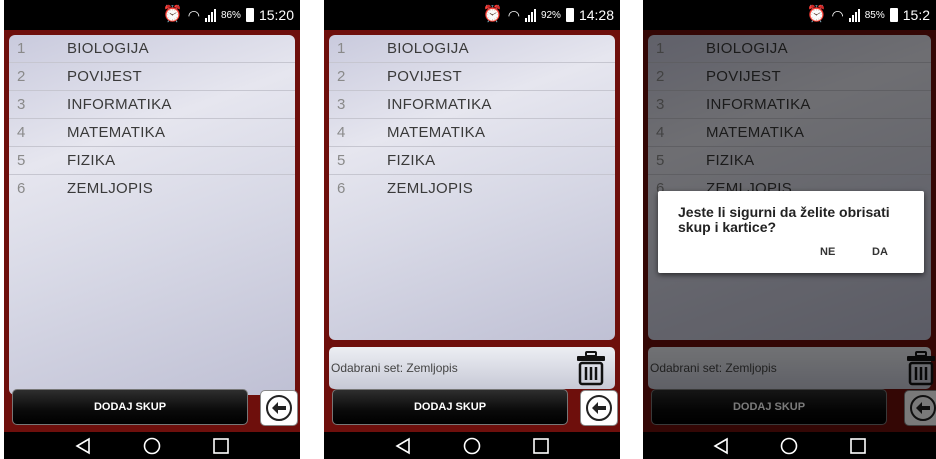  I want to click on trash-icon, so click(591, 368).